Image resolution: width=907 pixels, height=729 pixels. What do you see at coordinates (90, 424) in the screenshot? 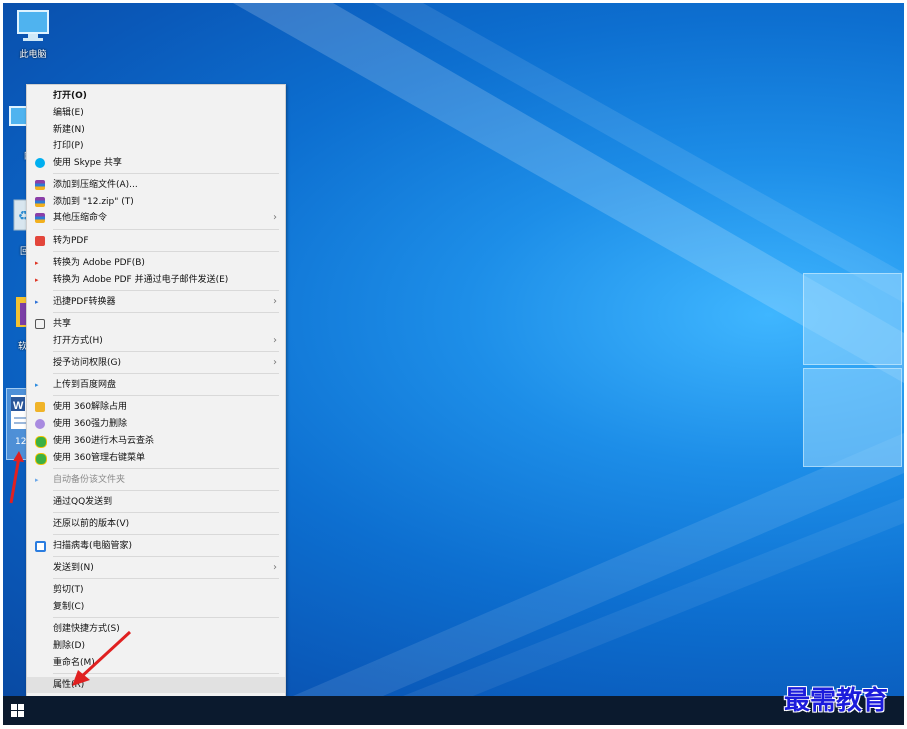
I see `menu-item-label: 使用 360强力删除` at bounding box center [90, 424].